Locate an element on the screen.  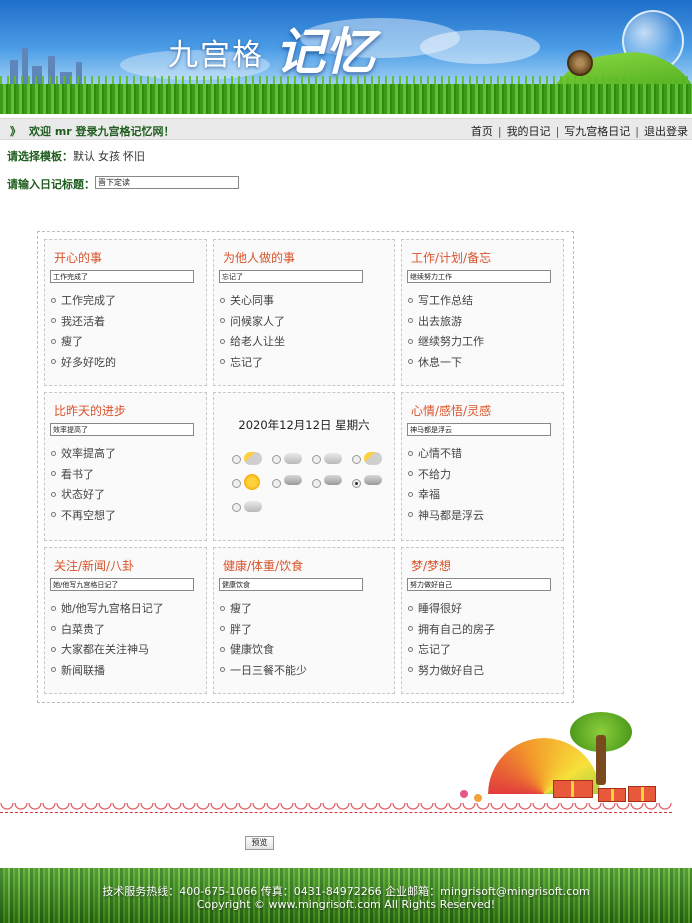
option-item: 问候家人了 is located at coordinates (252, 323).